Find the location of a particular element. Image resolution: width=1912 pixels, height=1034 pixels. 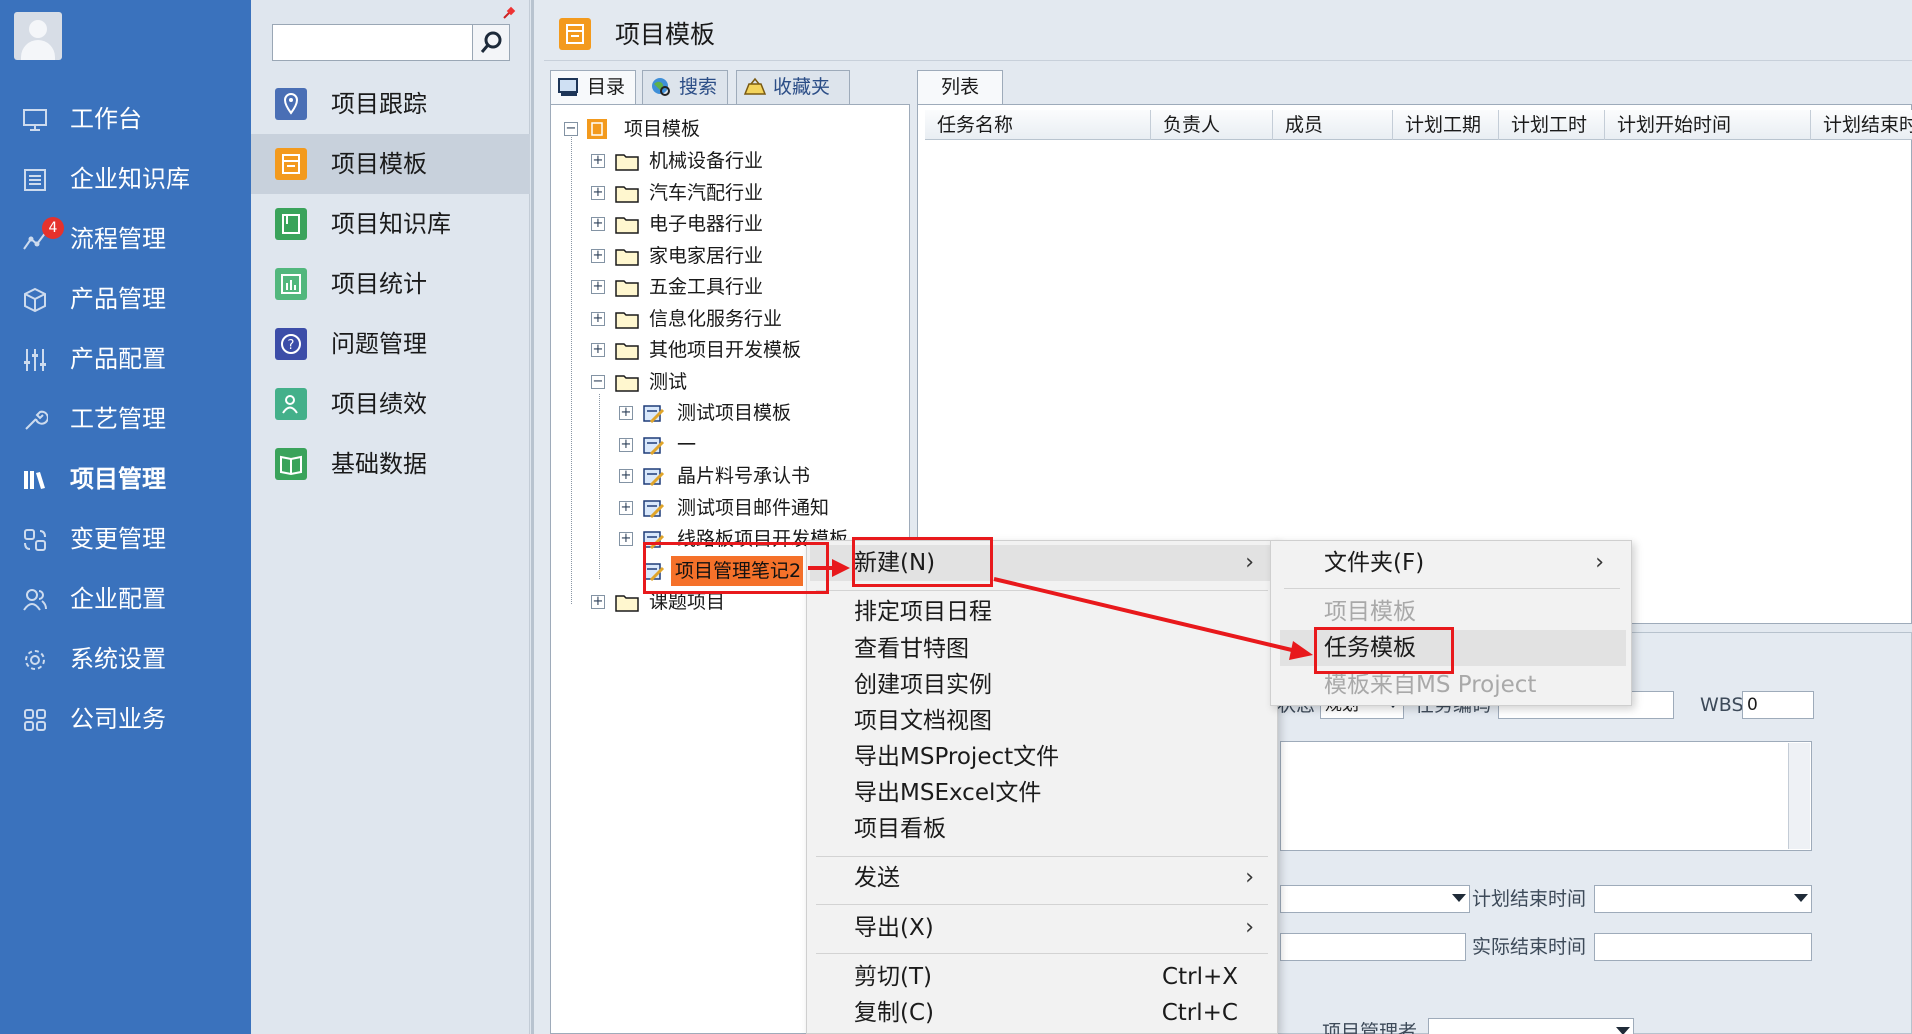

search-button is located at coordinates (490, 42).